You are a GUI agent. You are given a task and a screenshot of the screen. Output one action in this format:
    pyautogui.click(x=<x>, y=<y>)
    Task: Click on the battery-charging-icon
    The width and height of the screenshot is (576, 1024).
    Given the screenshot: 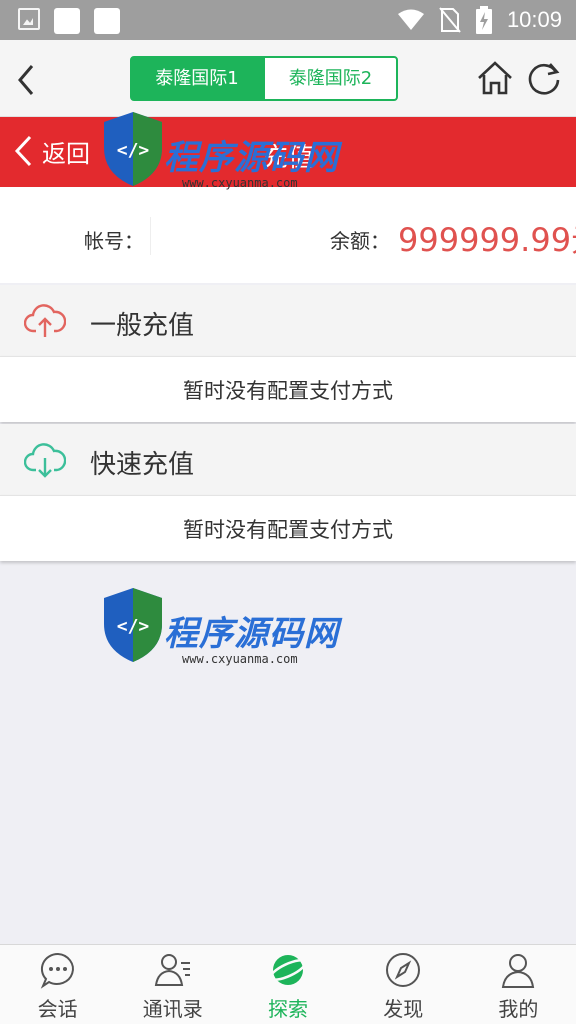 What is the action you would take?
    pyautogui.click(x=483, y=20)
    